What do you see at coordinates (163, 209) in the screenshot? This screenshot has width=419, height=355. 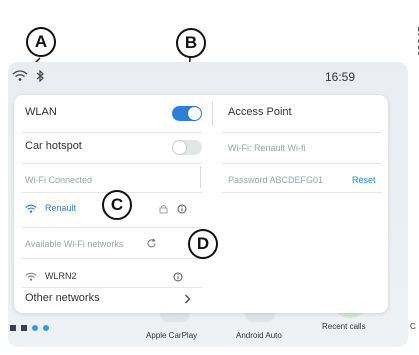 I see `lock-icon` at bounding box center [163, 209].